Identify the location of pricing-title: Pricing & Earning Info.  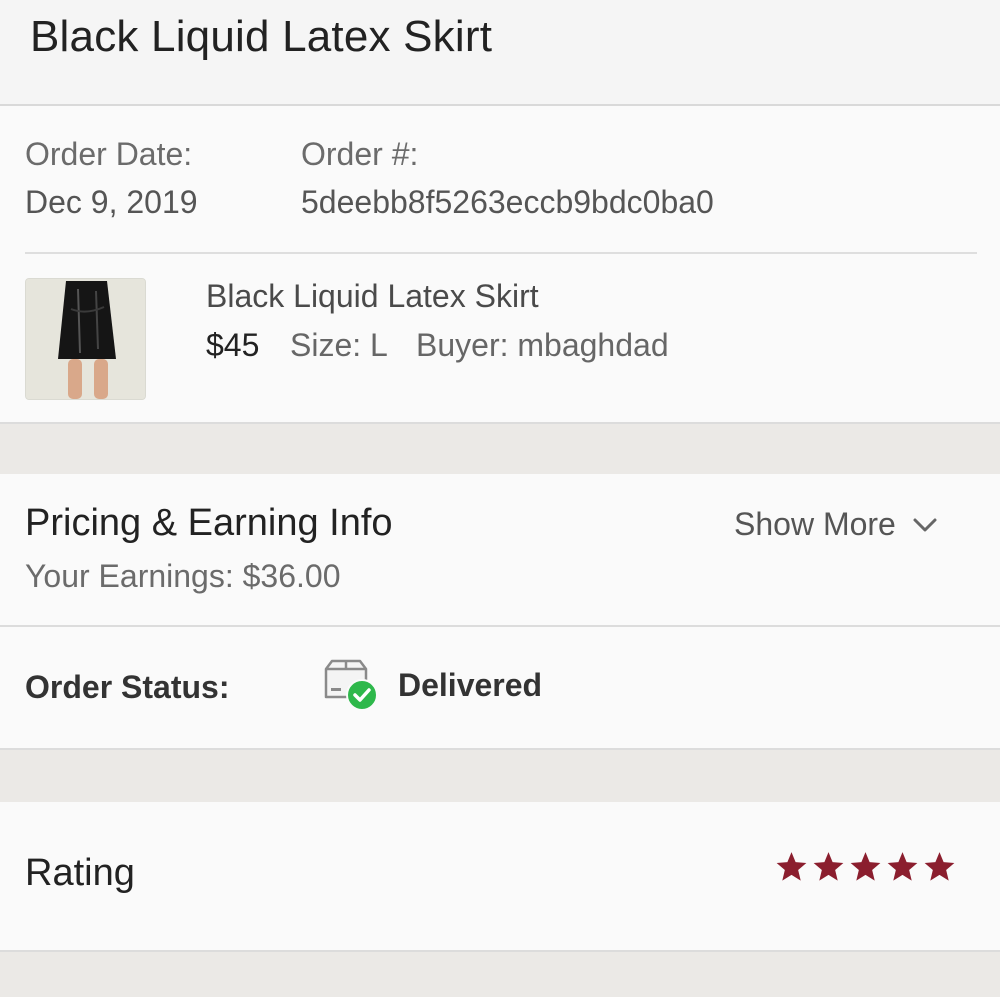
(209, 523).